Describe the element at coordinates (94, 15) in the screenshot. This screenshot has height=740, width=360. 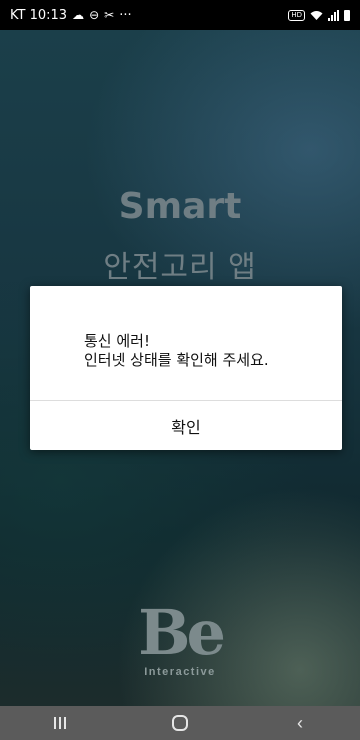
I see `minus-circle-icon: ⊖` at that location.